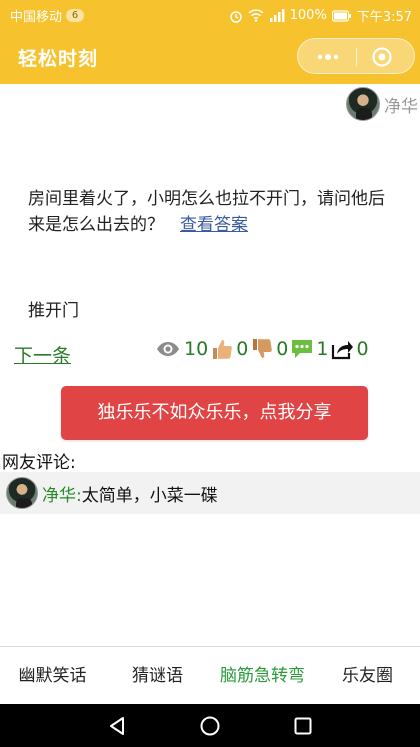 Image resolution: width=420 pixels, height=747 pixels. I want to click on next-button: 下一条, so click(42, 354).